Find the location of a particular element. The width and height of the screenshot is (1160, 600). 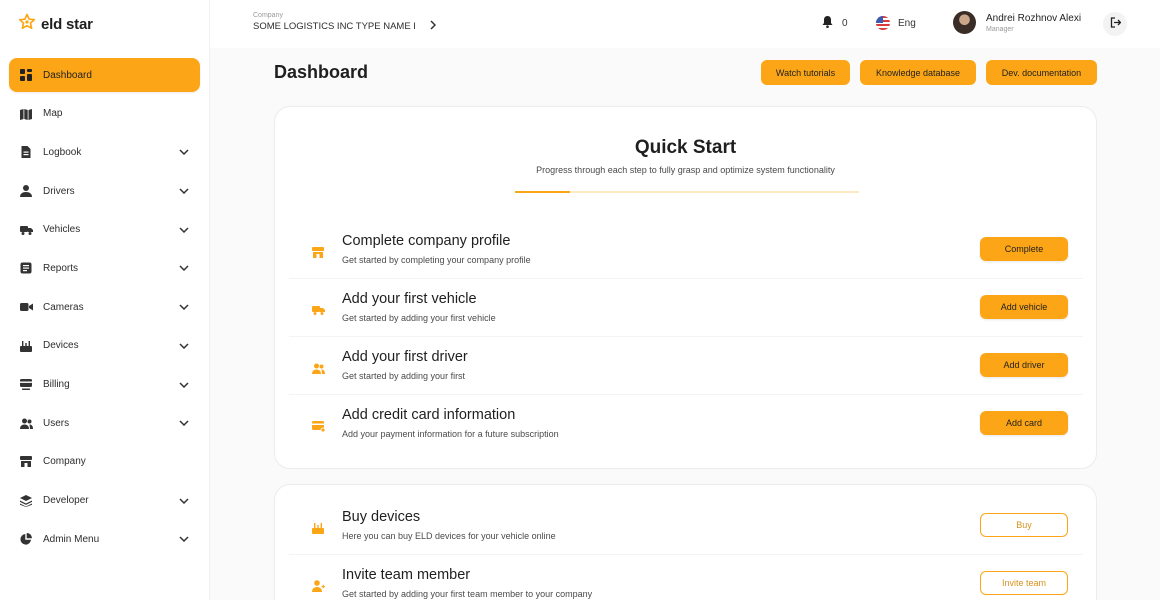

sidebar-item-reports: Reports is located at coordinates (104, 268).